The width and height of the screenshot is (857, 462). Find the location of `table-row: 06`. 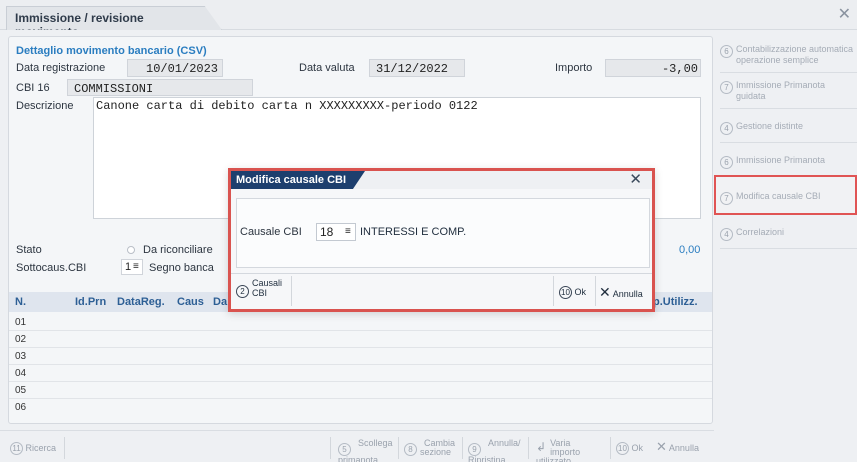

table-row: 06 is located at coordinates (20, 407).